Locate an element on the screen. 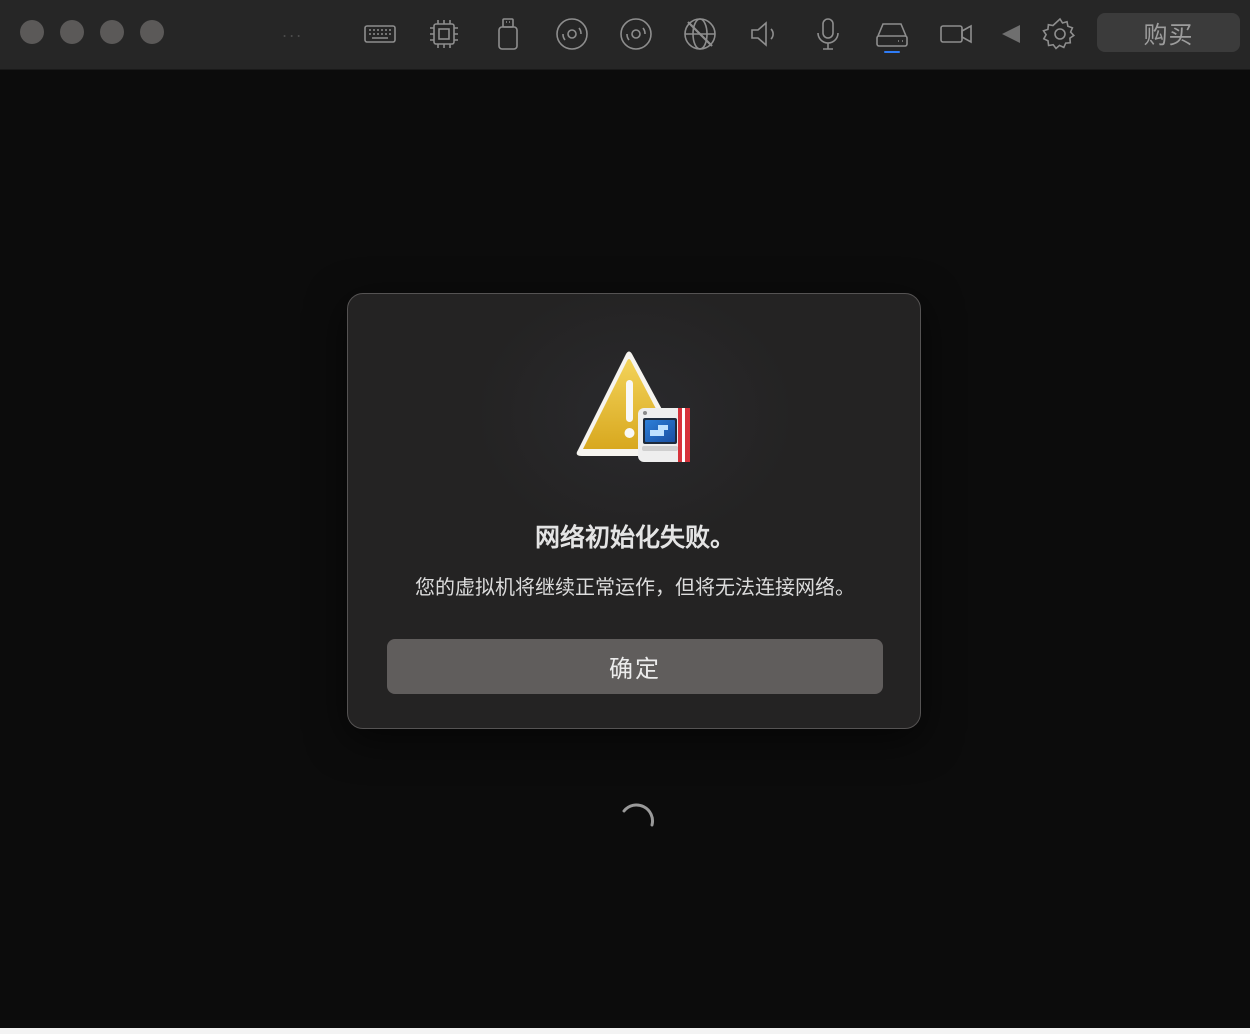  network-disabled-icon is located at coordinates (700, 34).